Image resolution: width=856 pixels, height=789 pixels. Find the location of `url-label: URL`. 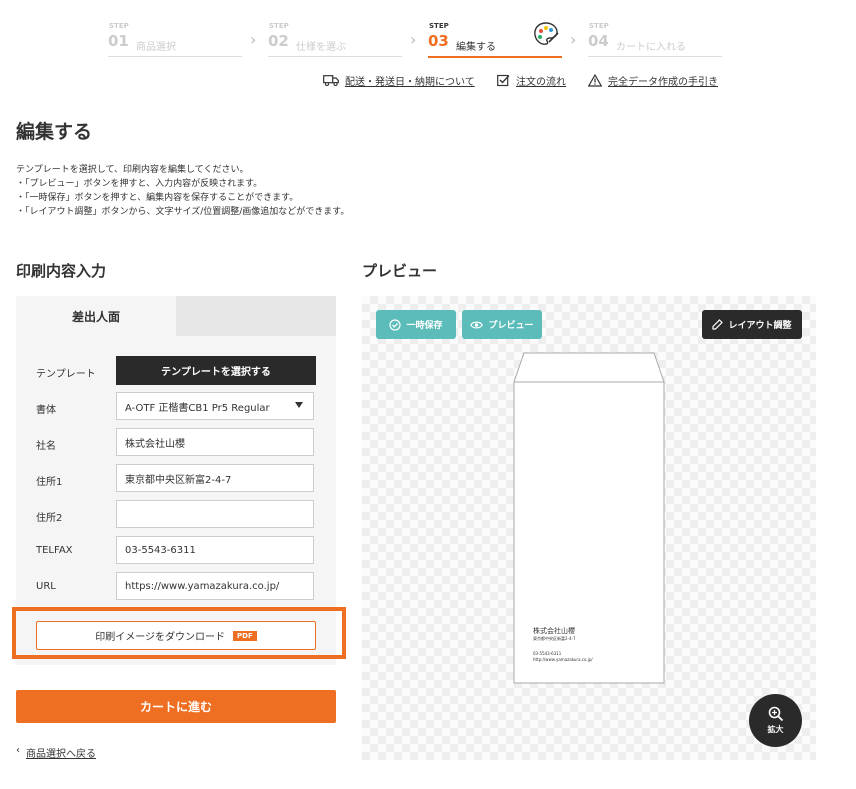

url-label: URL is located at coordinates (46, 586).